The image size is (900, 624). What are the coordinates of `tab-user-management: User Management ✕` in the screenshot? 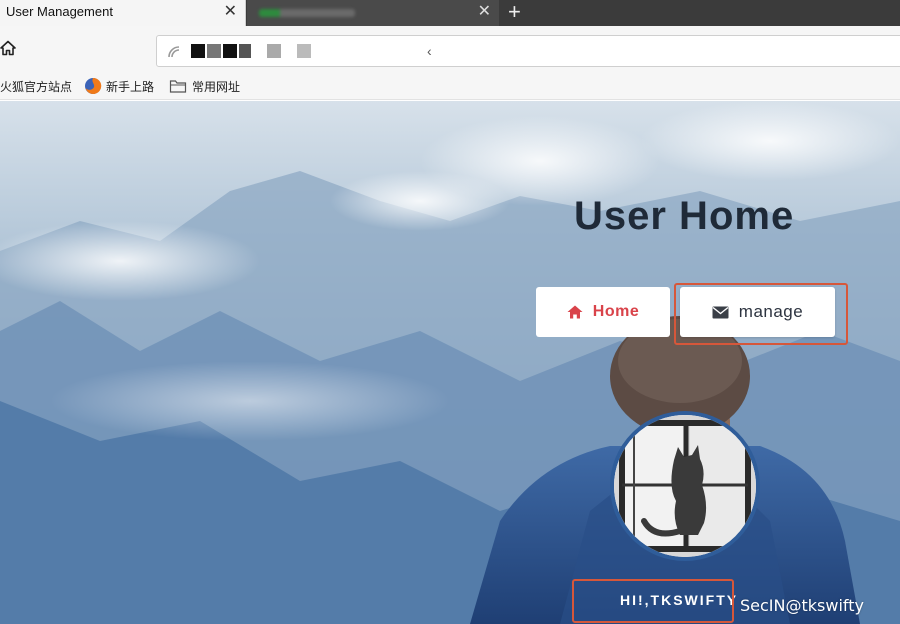 It's located at (123, 13).